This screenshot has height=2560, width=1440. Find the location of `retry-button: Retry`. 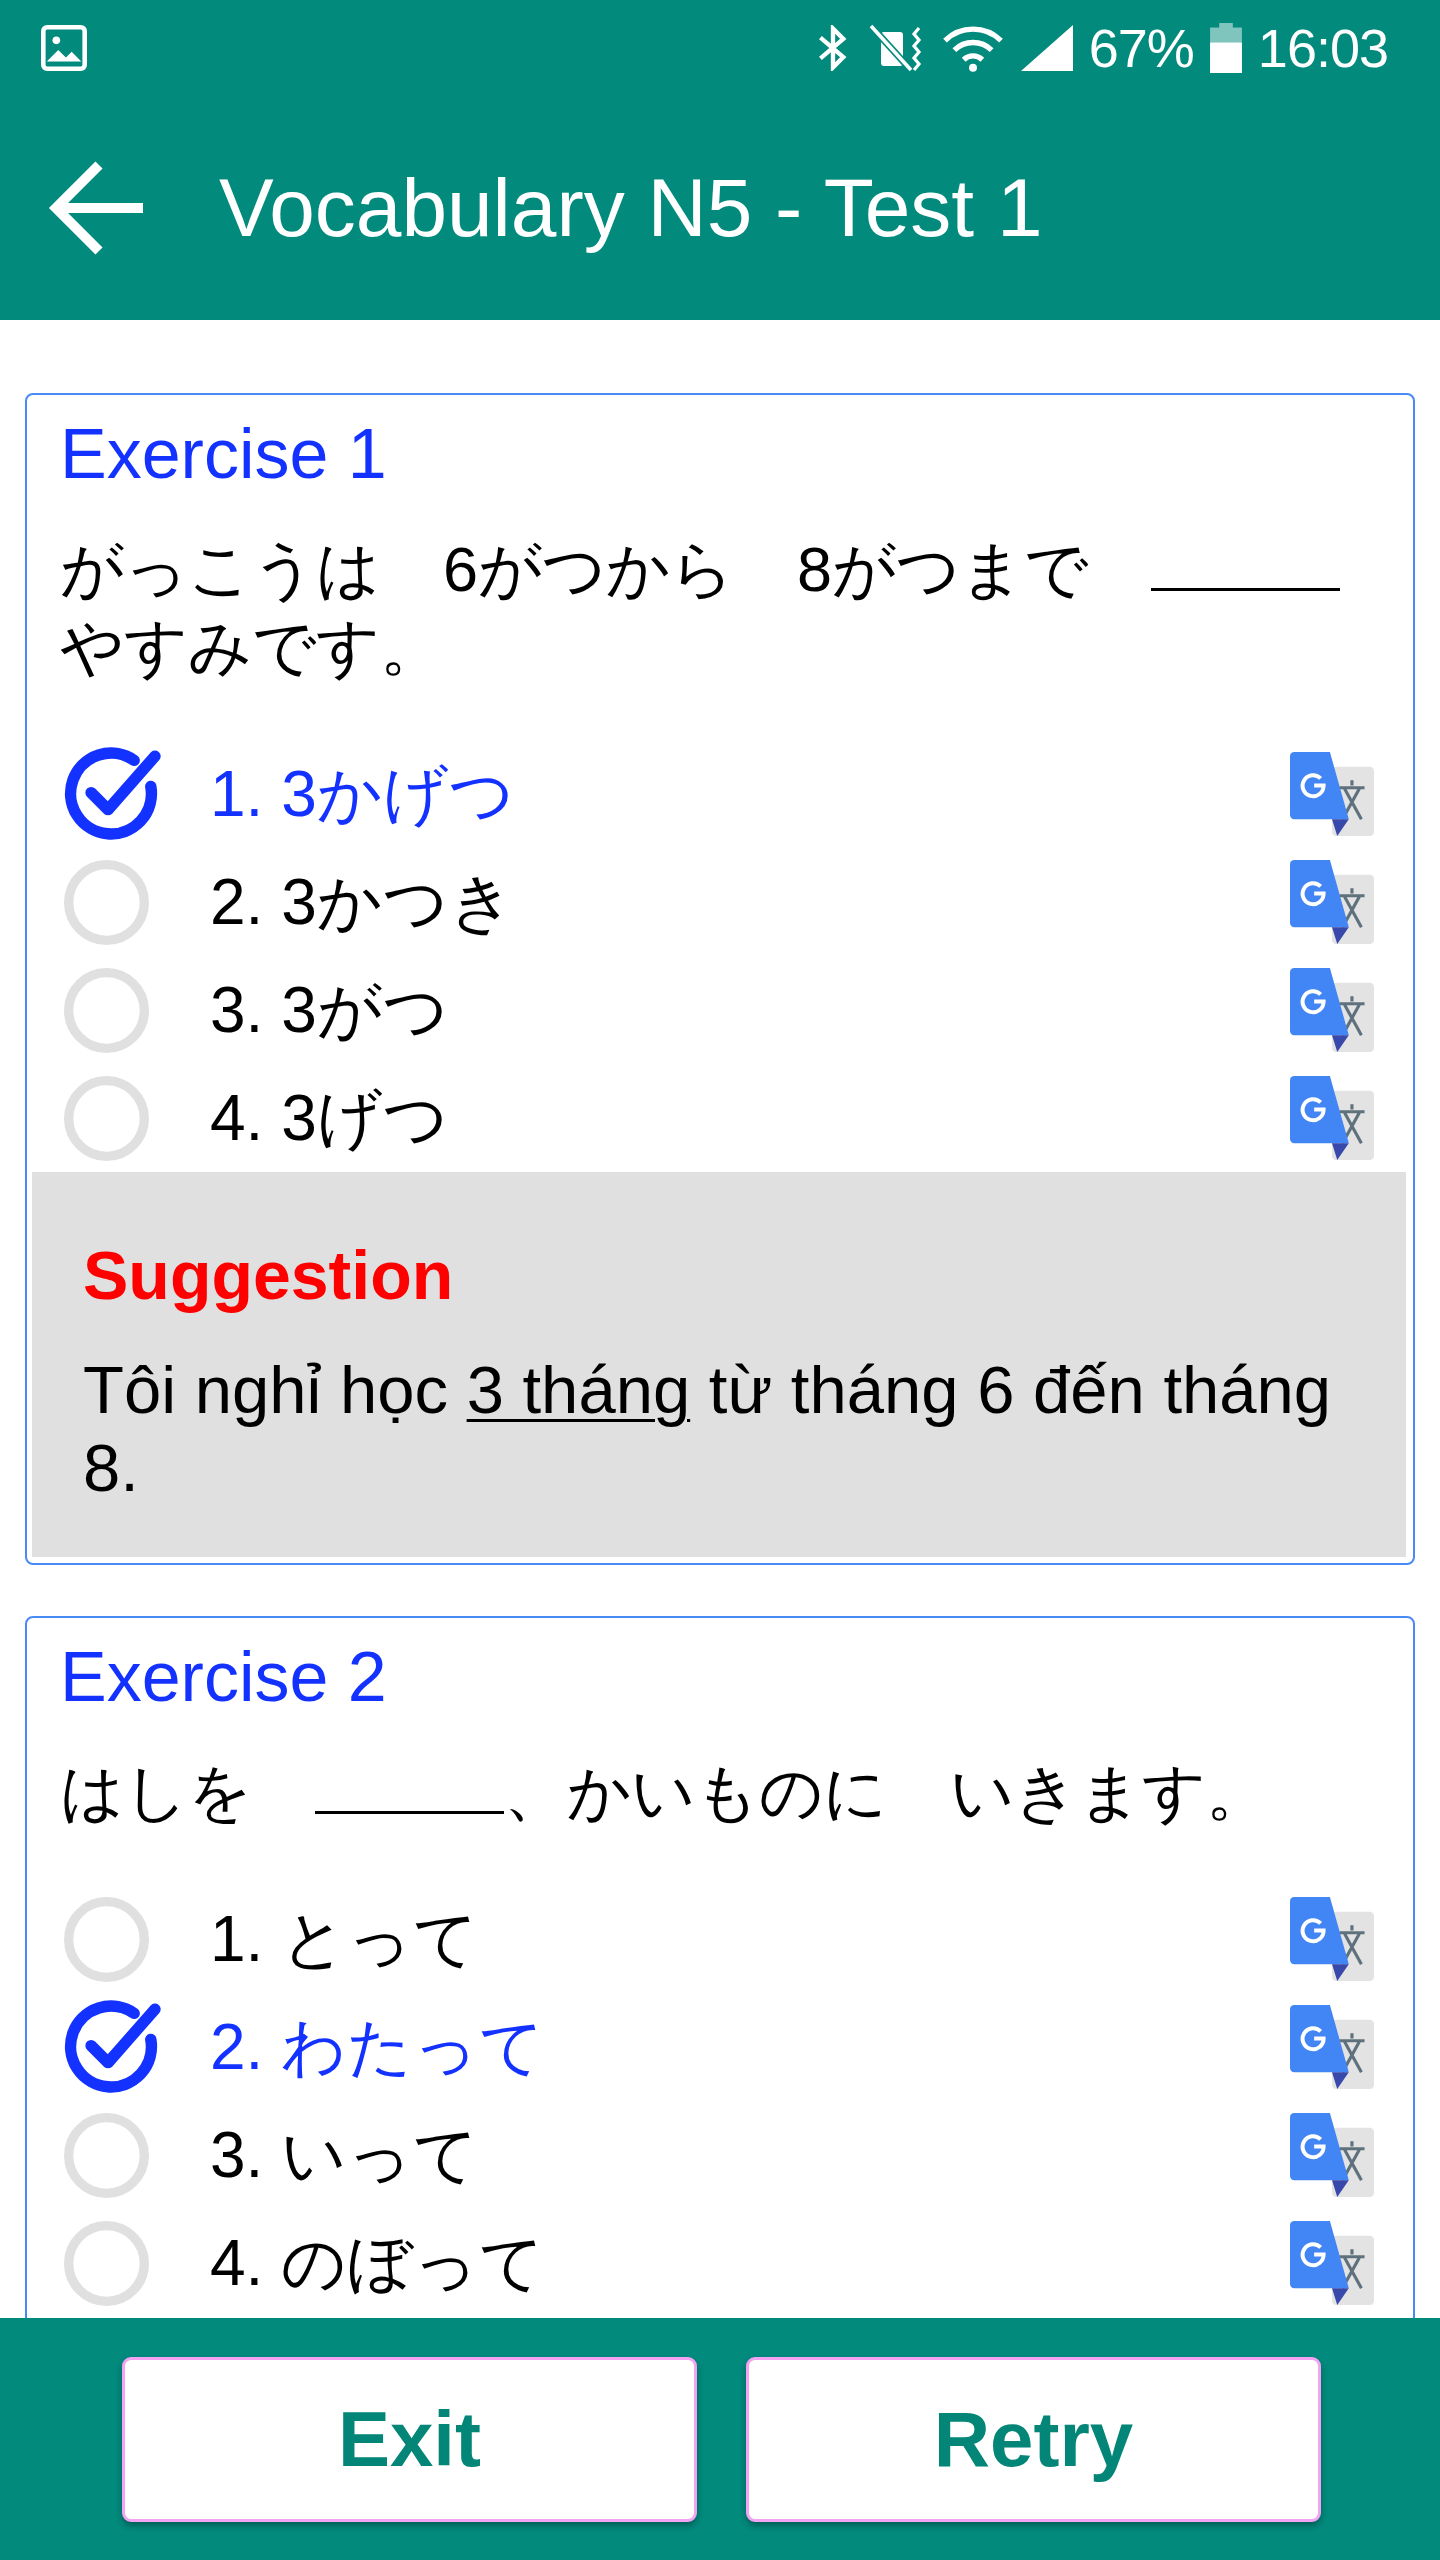

retry-button: Retry is located at coordinates (1033, 2439).